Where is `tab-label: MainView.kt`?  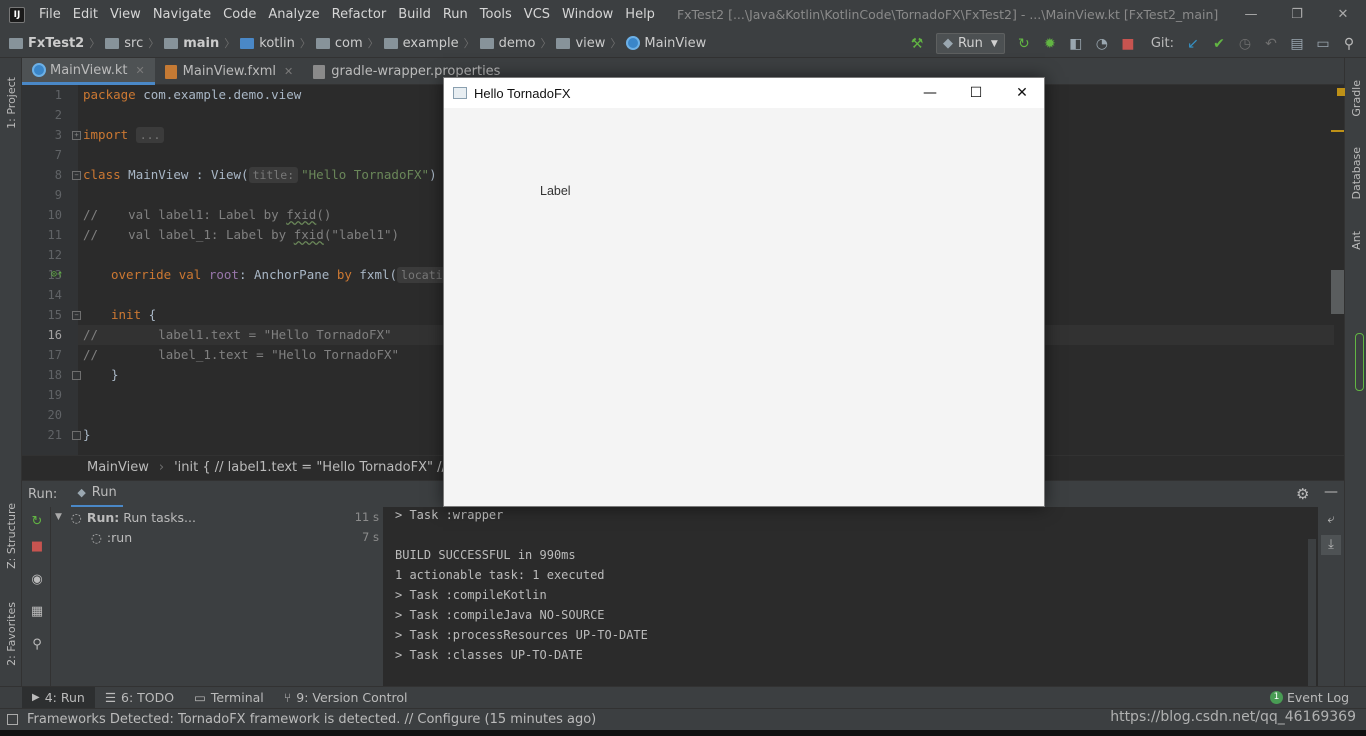
tab-label: MainView.kt is located at coordinates (89, 70).